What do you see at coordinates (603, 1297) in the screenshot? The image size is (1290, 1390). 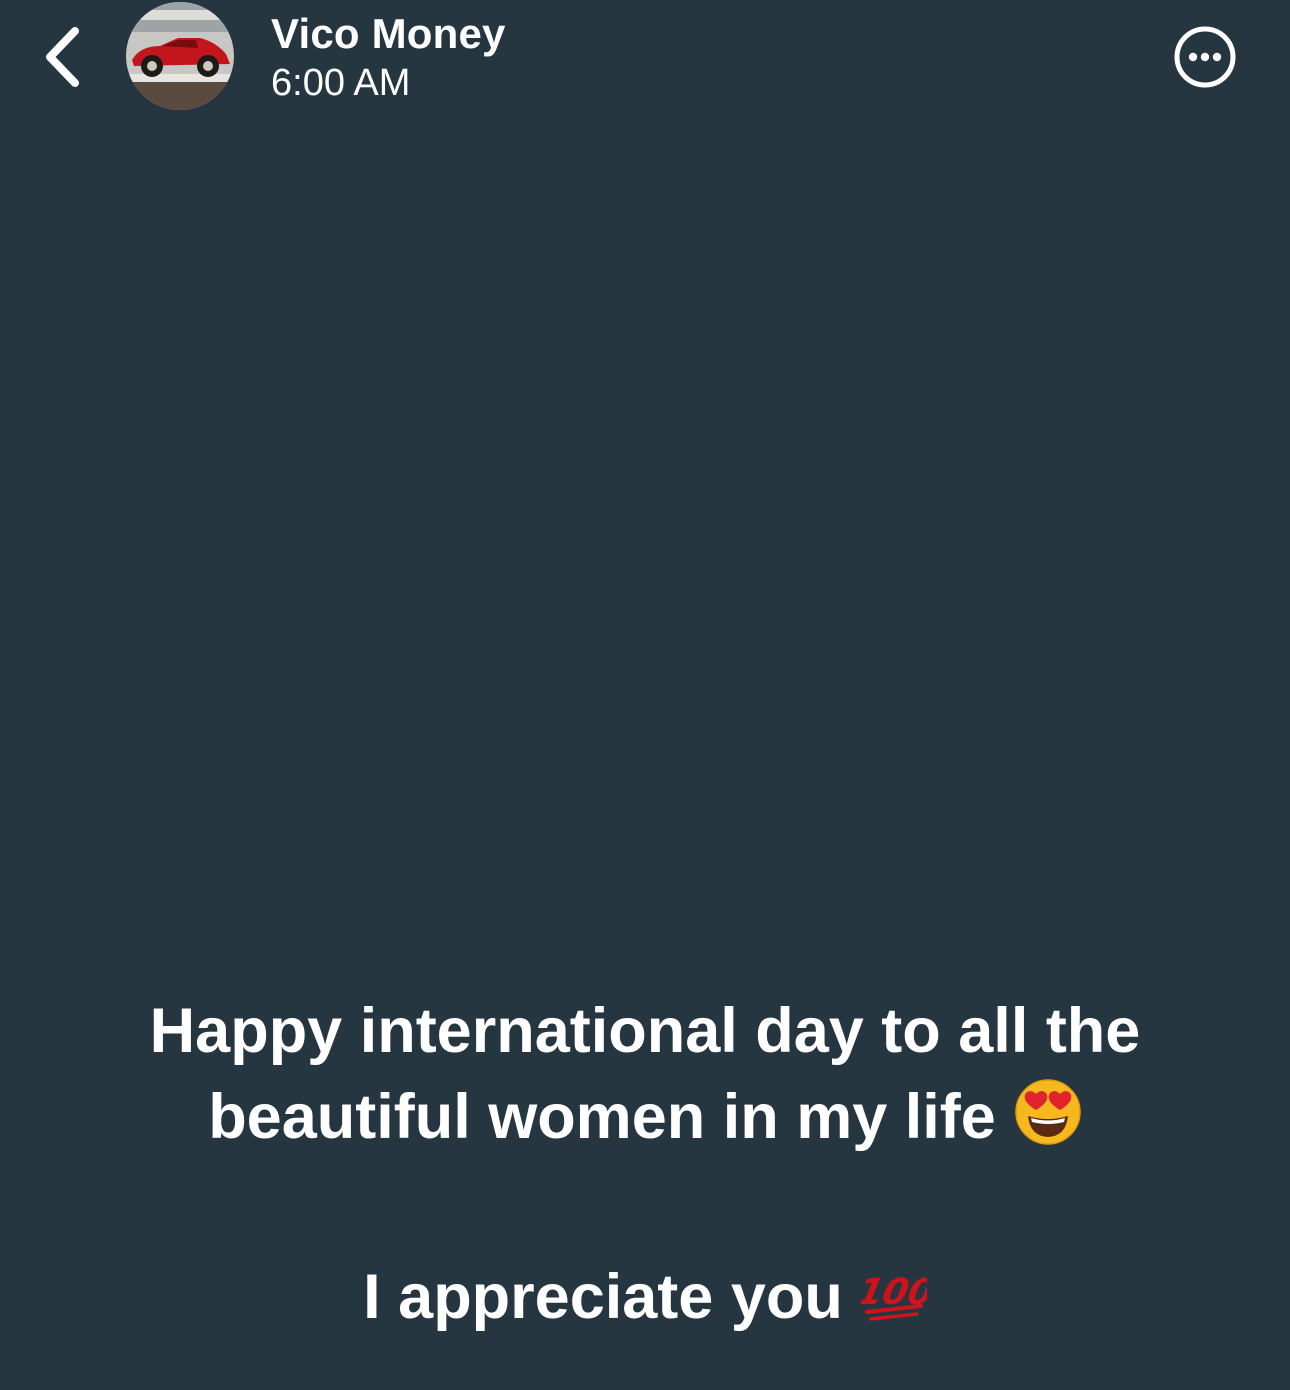 I see `status-line-3-text: I appreciate you` at bounding box center [603, 1297].